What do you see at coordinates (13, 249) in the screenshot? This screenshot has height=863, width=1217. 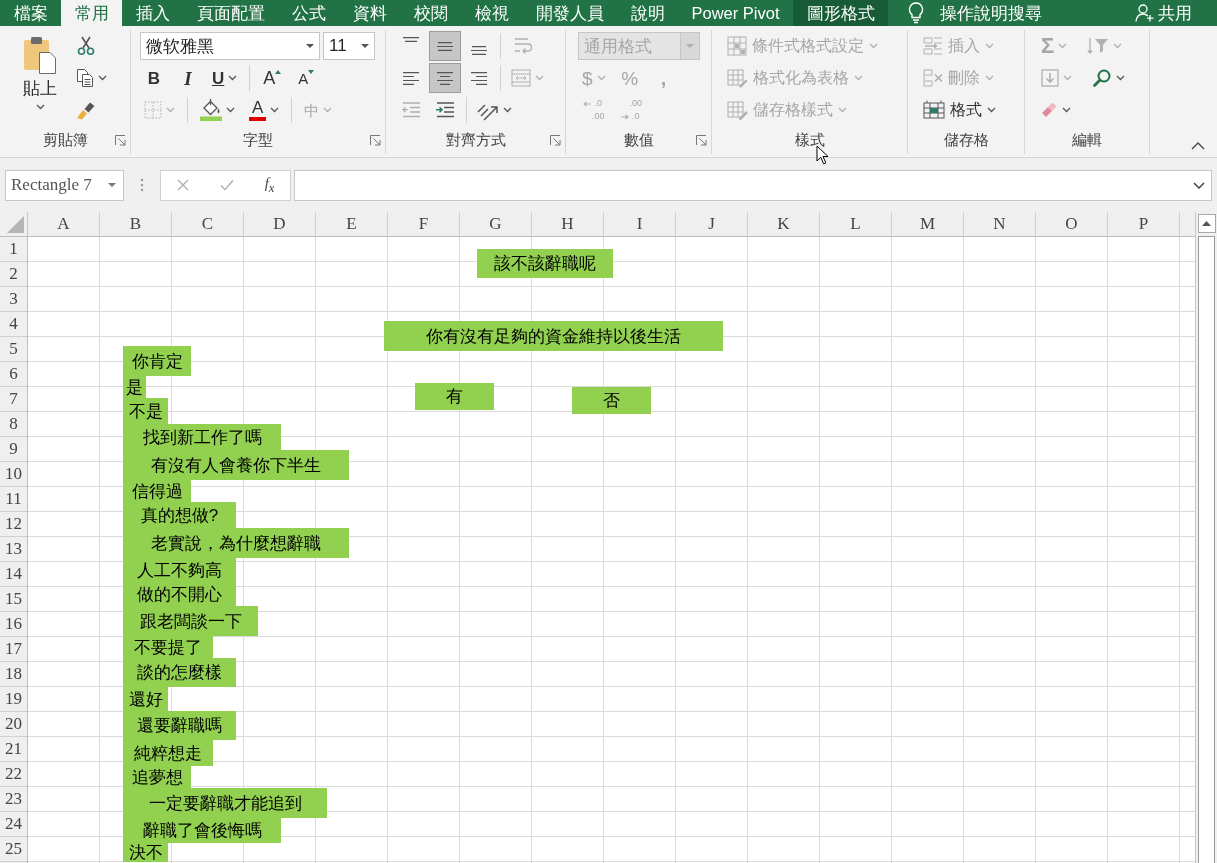 I see `row-header: 1` at bounding box center [13, 249].